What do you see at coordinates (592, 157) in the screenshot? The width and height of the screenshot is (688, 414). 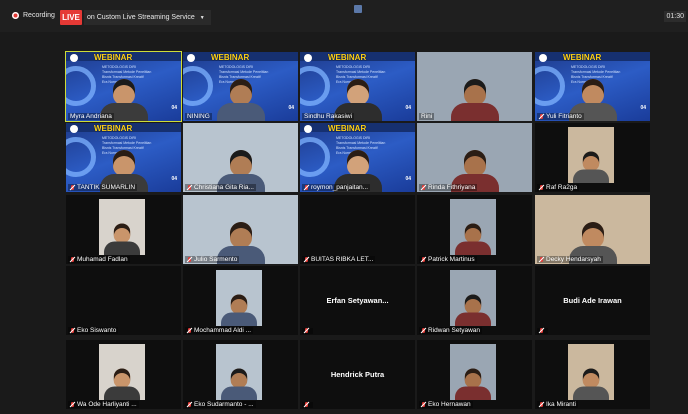 I see `participant-tile: Raf Ra2ga` at bounding box center [592, 157].